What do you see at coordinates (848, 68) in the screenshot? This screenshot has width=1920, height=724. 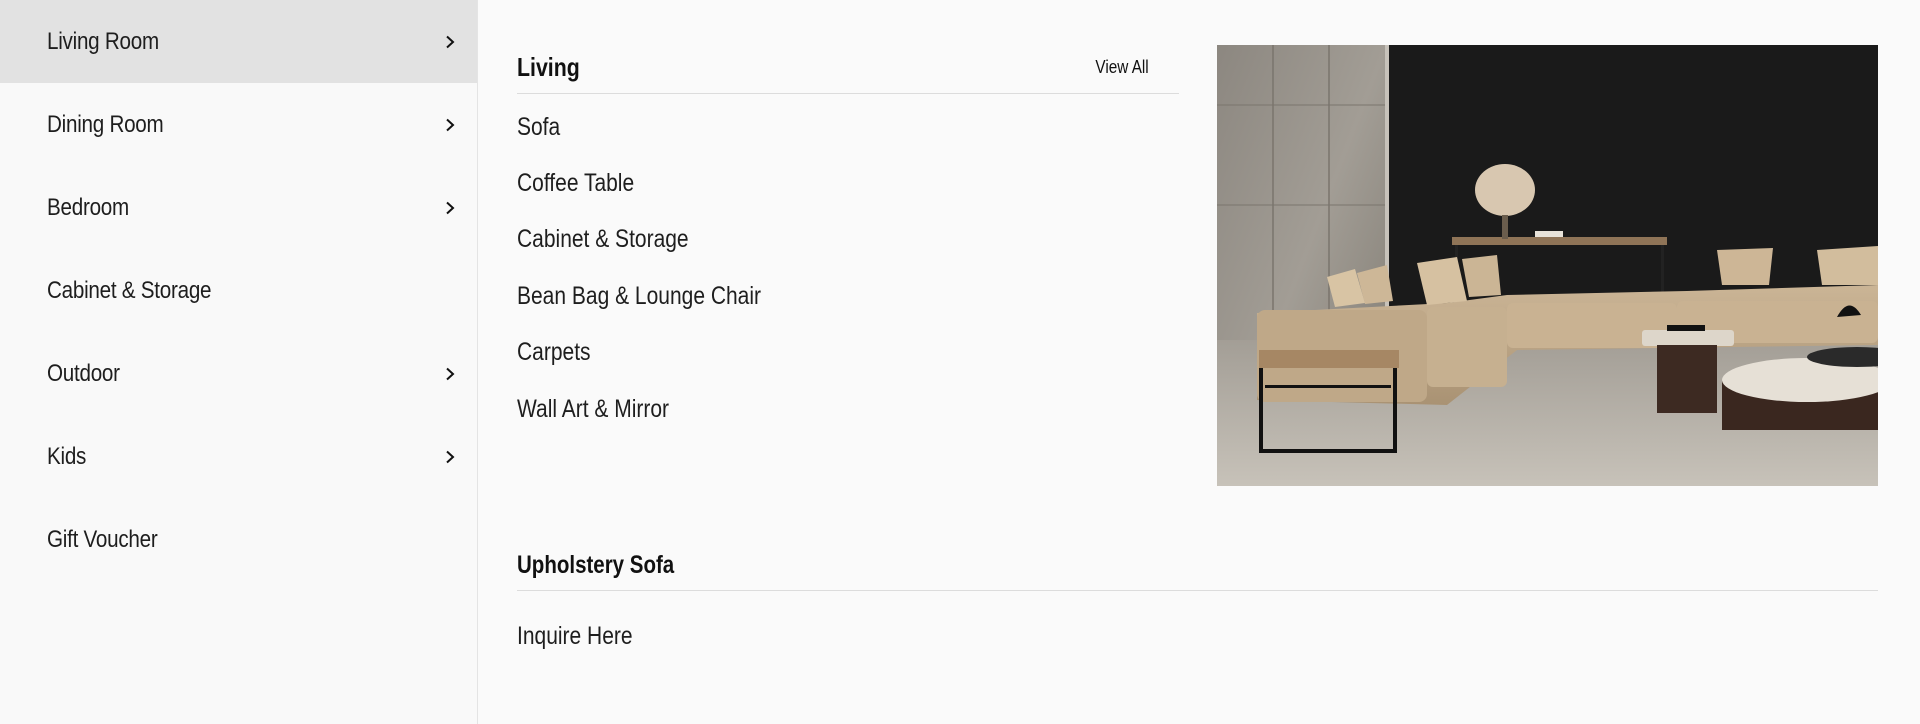 I see `living-section-header: Living View All` at bounding box center [848, 68].